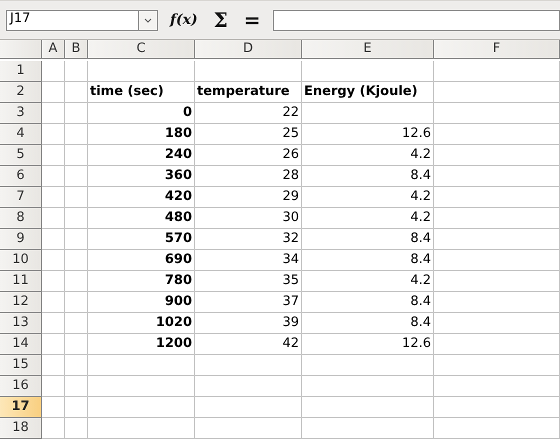 Image resolution: width=560 pixels, height=448 pixels. What do you see at coordinates (497, 49) in the screenshot?
I see `column-header: F` at bounding box center [497, 49].